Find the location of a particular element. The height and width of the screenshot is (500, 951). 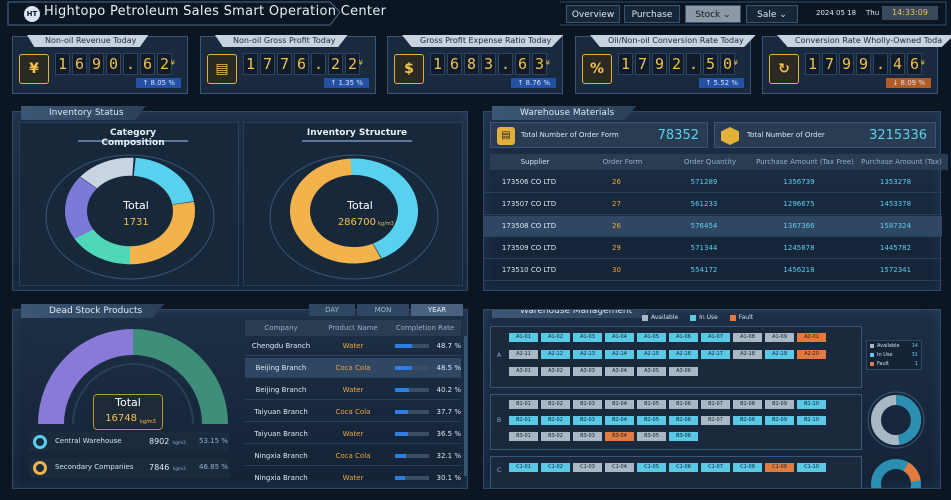

storage-slot: A2-12 is located at coordinates (555, 354).